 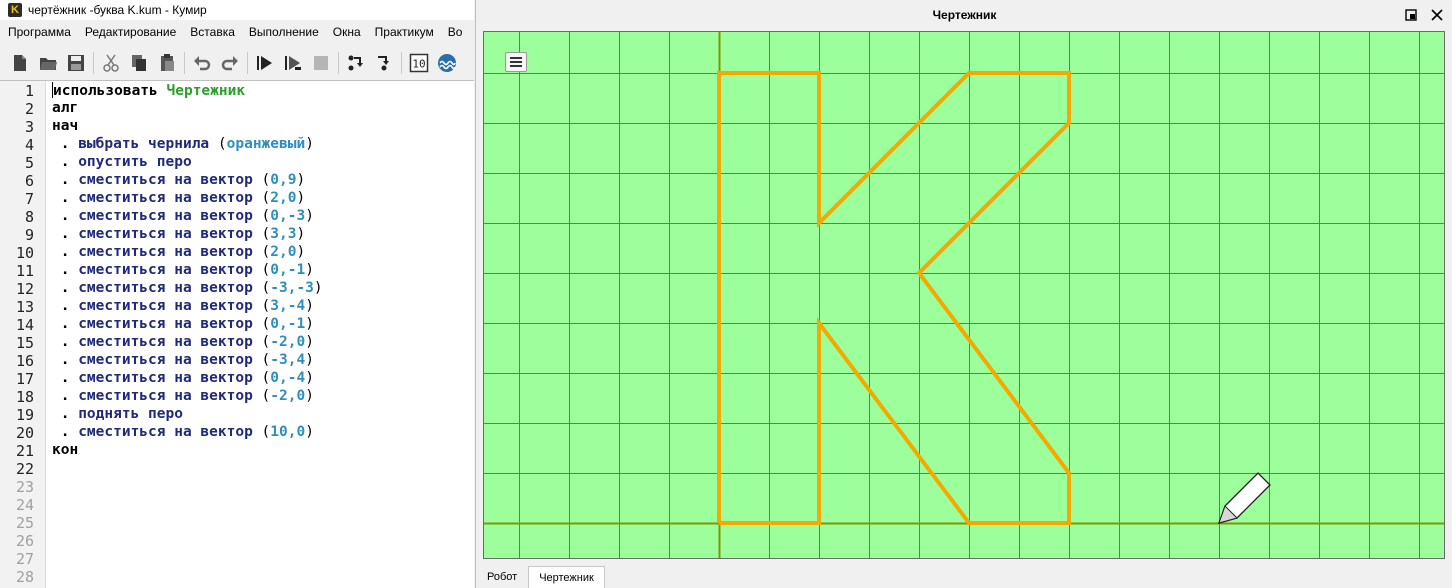 I want to click on code-token-mod: Чертежник, so click(x=206, y=91).